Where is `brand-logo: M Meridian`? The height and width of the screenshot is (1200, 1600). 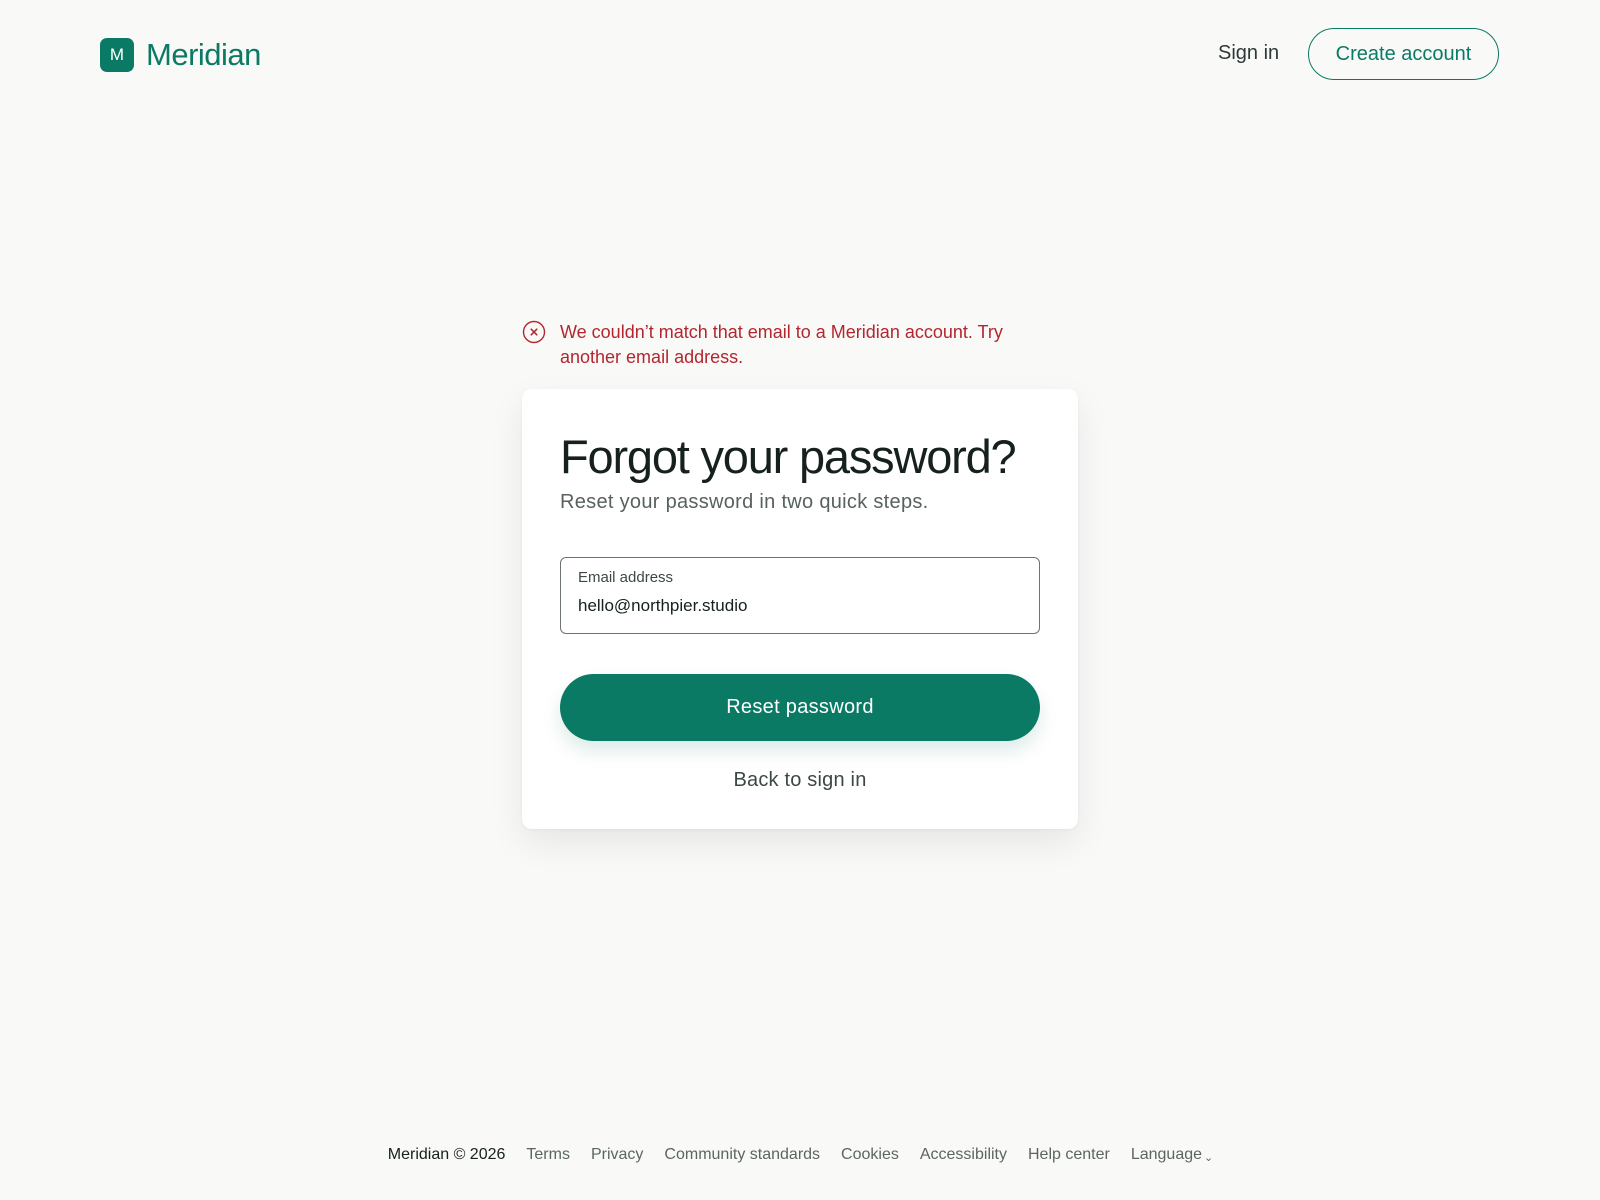 brand-logo: M Meridian is located at coordinates (180, 55).